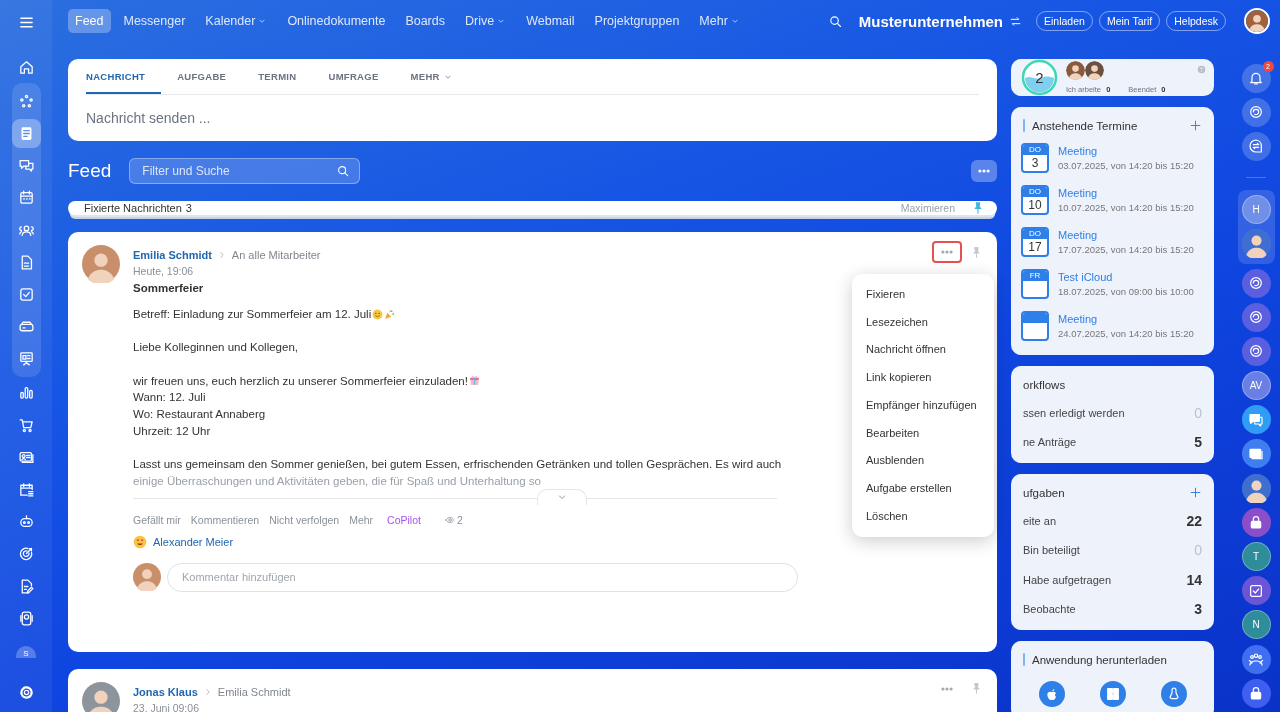 The image size is (1280, 712). Describe the element at coordinates (26, 693) in the screenshot. I see `settings-icon` at that location.